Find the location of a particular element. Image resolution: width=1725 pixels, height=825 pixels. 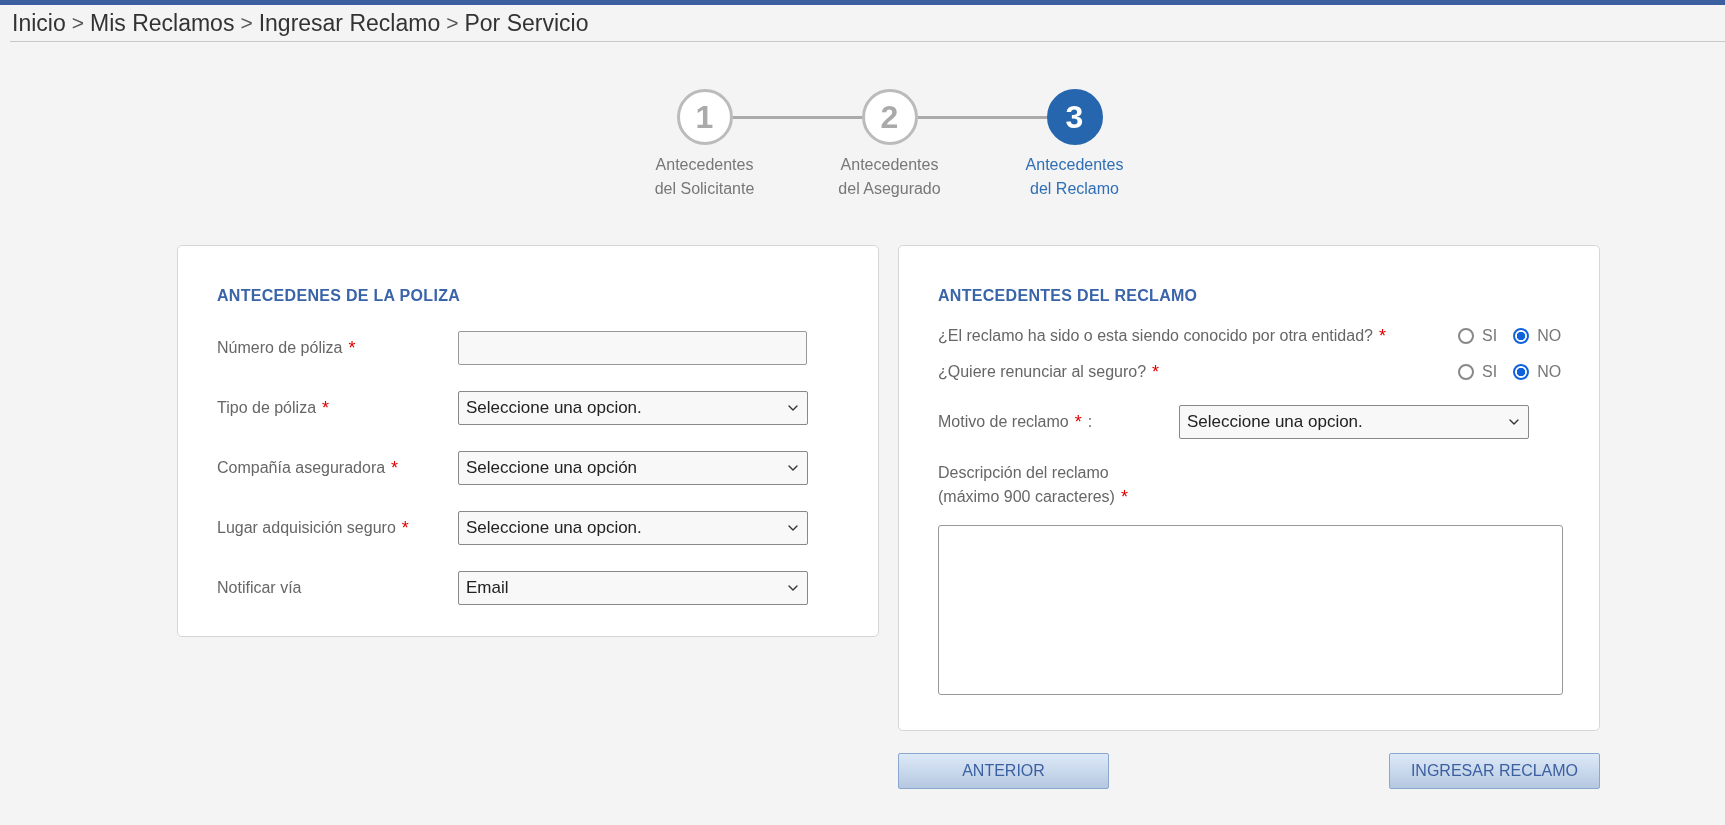

field-label: ¿El reclamo ha sido o esta siendo conocido por otra entidad? * is located at coordinates (1162, 336).